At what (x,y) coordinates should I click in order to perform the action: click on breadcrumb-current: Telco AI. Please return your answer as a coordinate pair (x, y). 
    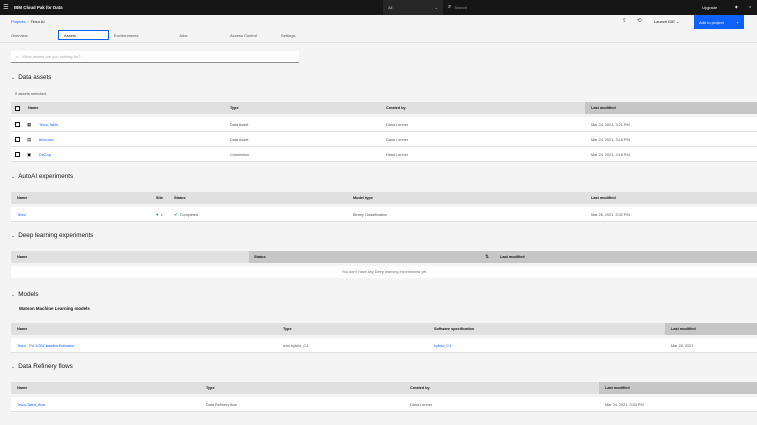
    Looking at the image, I should click on (37, 21).